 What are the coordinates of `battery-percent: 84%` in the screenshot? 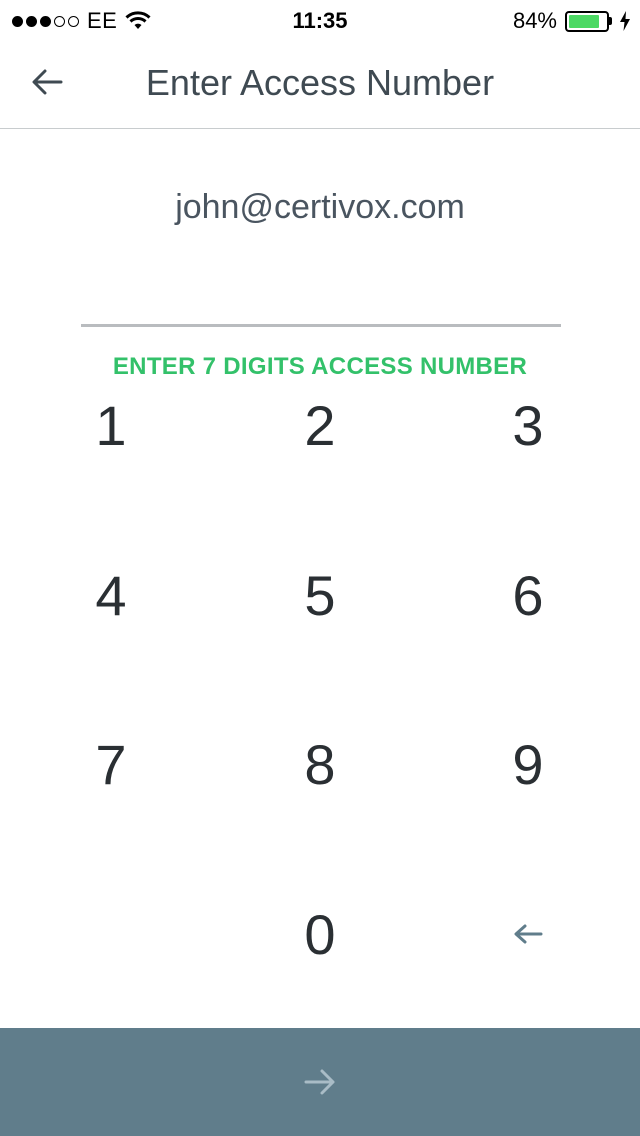 It's located at (534, 20).